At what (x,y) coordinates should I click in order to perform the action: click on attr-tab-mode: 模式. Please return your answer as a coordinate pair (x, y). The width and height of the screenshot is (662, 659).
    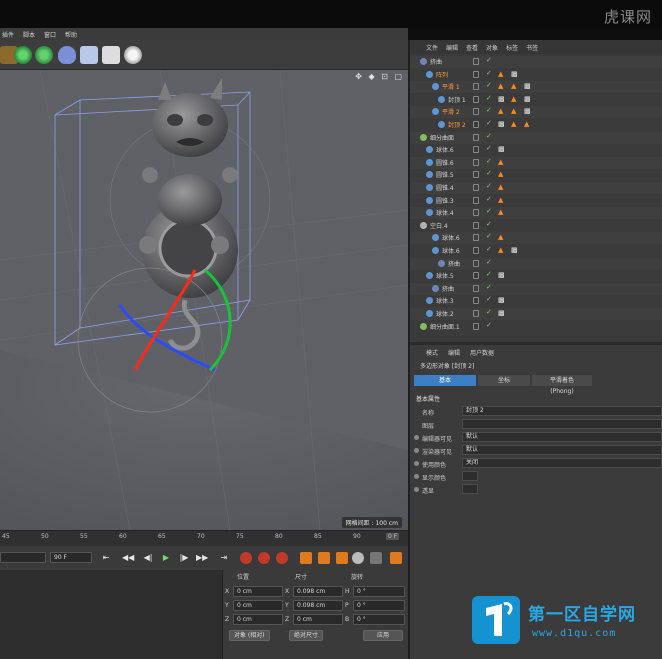
    Looking at the image, I should click on (432, 352).